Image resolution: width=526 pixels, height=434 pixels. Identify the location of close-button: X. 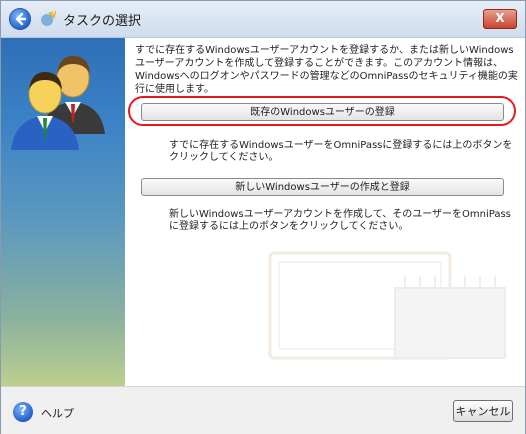
(500, 19).